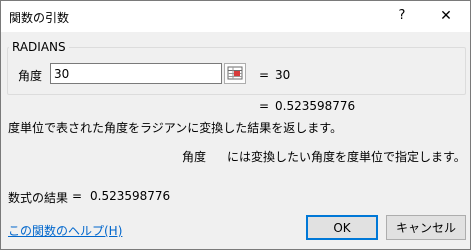 This screenshot has height=250, width=471. Describe the element at coordinates (283, 75) in the screenshot. I see `argument-evaluated-value: 30` at that location.